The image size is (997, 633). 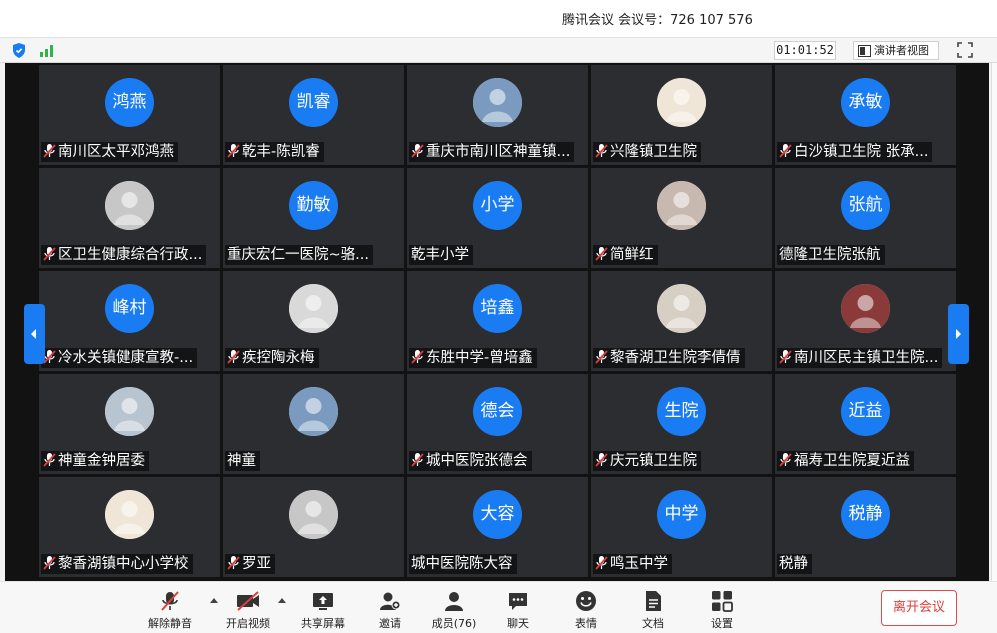 What do you see at coordinates (681, 115) in the screenshot?
I see `participant-tile: 兴隆镇卫生院` at bounding box center [681, 115].